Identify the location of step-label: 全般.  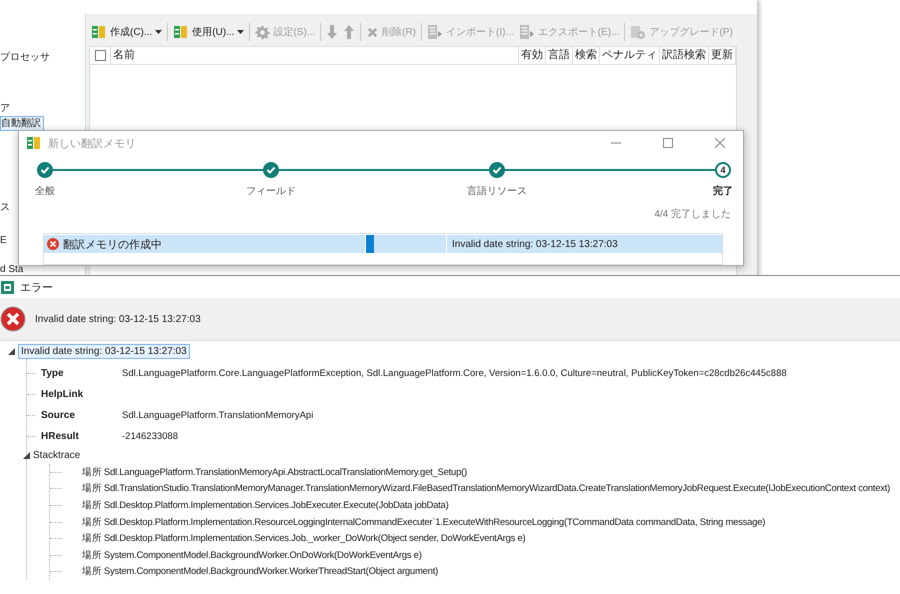
(45, 191).